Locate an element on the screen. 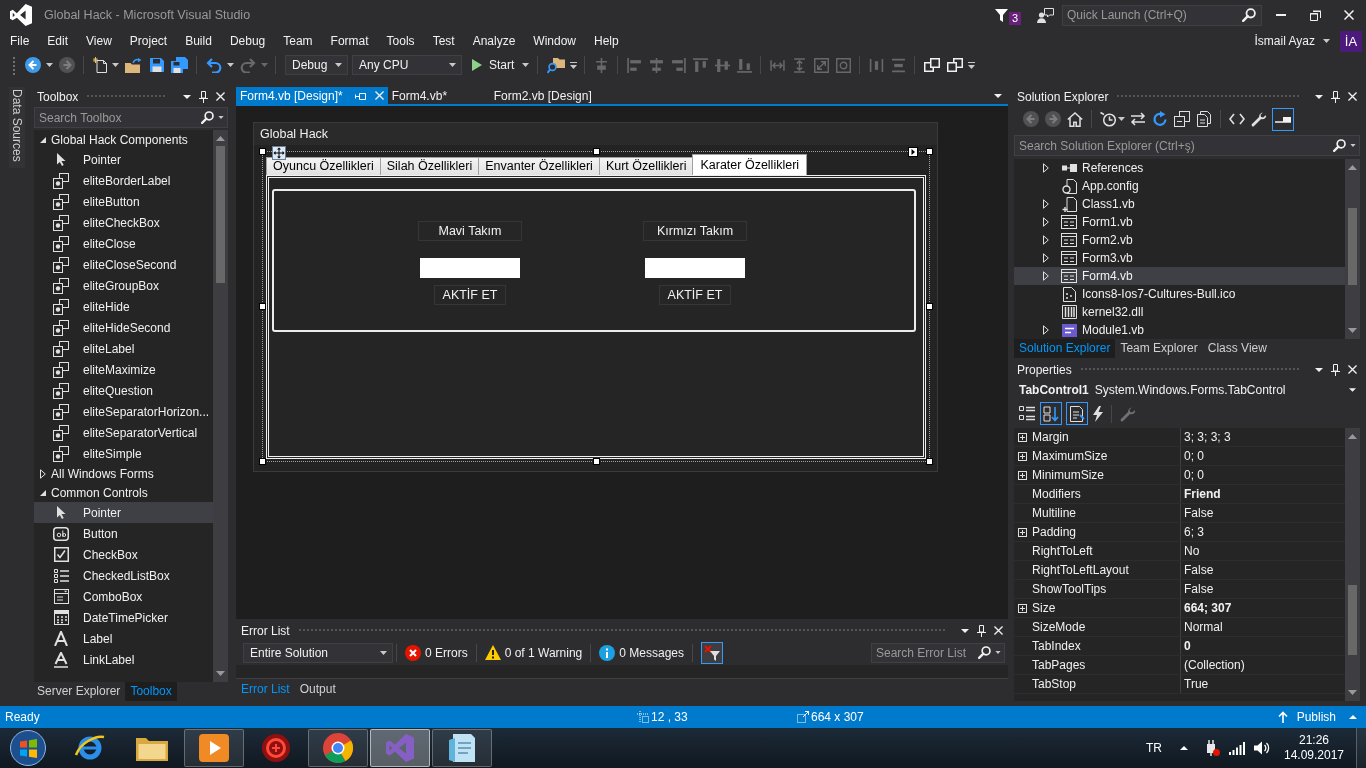  property-name: Padding is located at coordinates (1105, 532).